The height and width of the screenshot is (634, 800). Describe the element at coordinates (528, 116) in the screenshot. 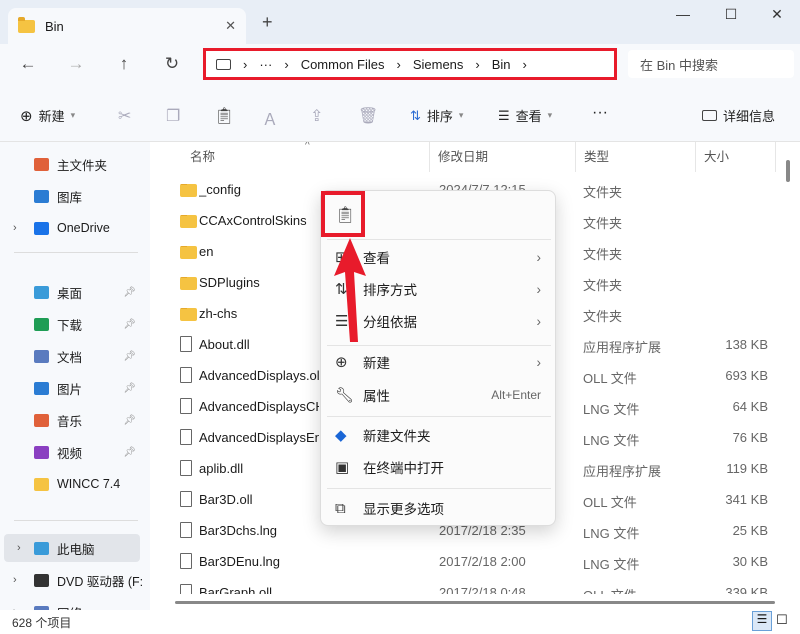

I see `view-label: 查看` at that location.